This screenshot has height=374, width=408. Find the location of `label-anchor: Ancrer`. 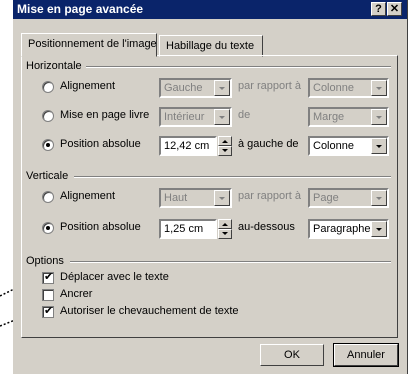

label-anchor: Ancrer is located at coordinates (76, 294).